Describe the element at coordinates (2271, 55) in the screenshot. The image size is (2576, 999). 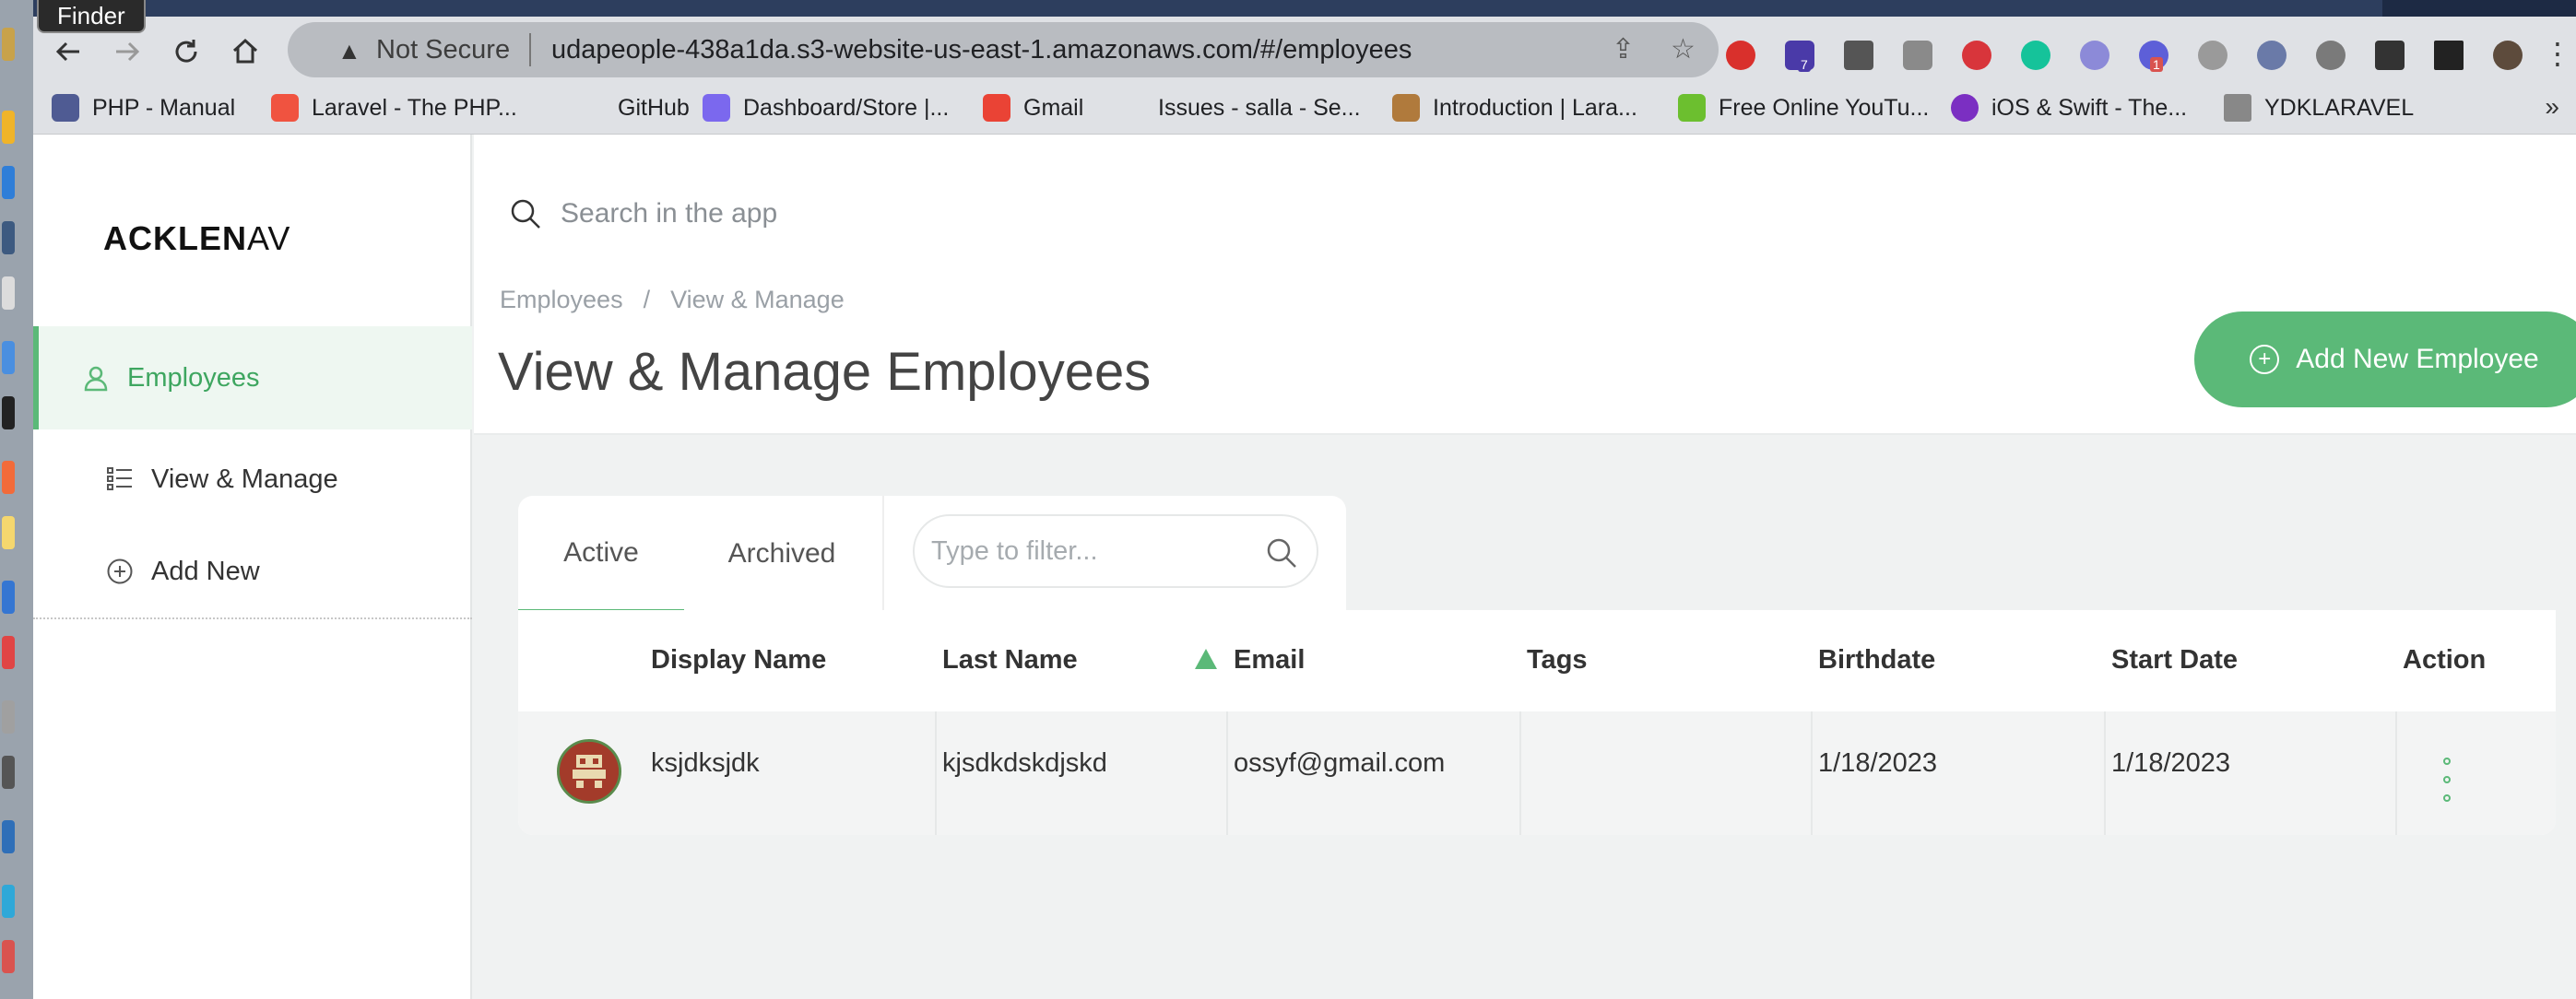
I see `globe-extension-icon` at that location.